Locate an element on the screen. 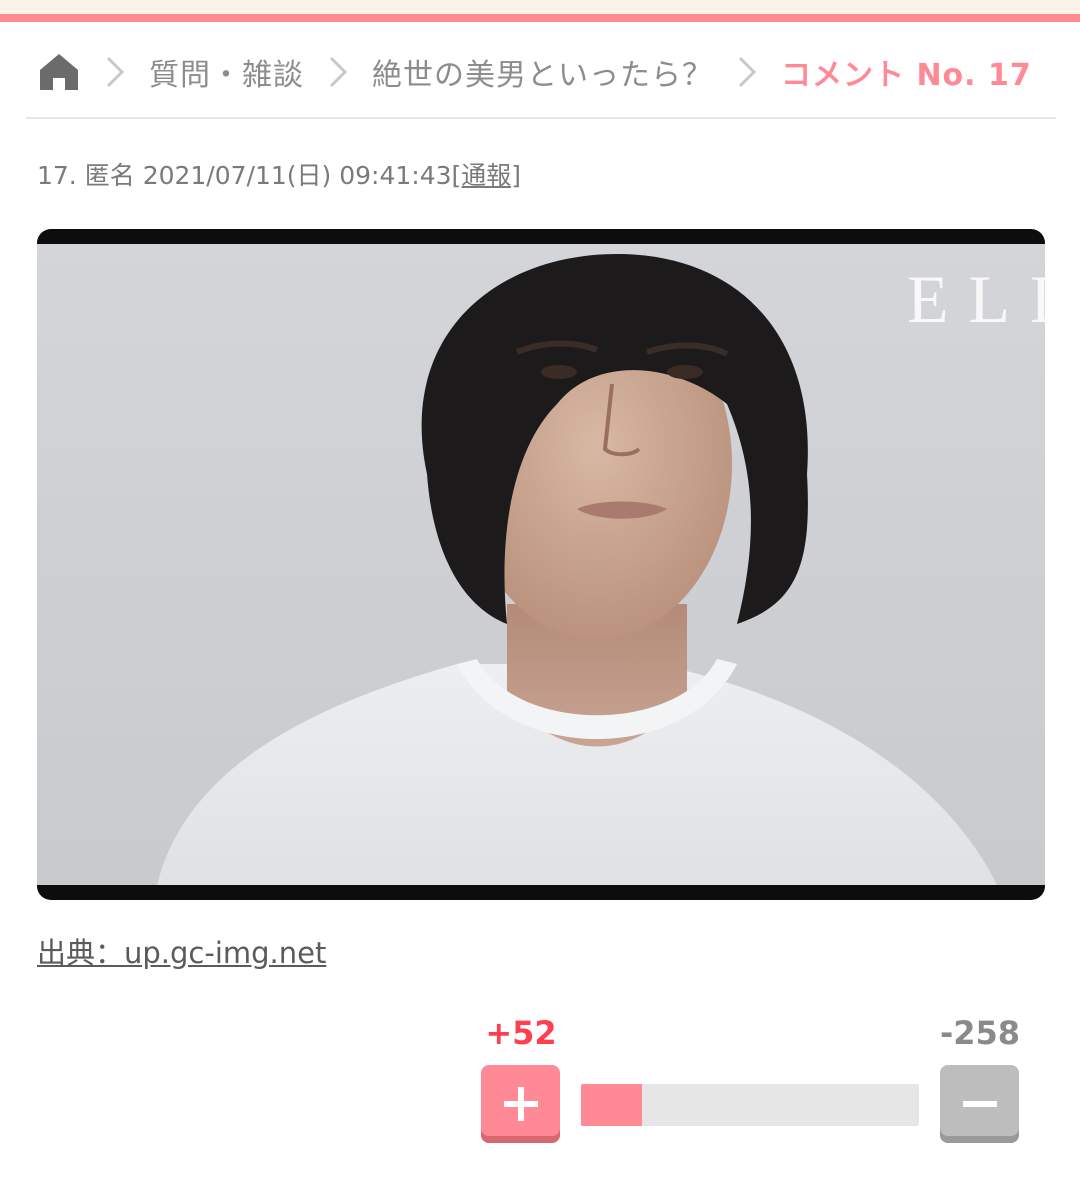  watermark-text: ELL is located at coordinates (976, 299).